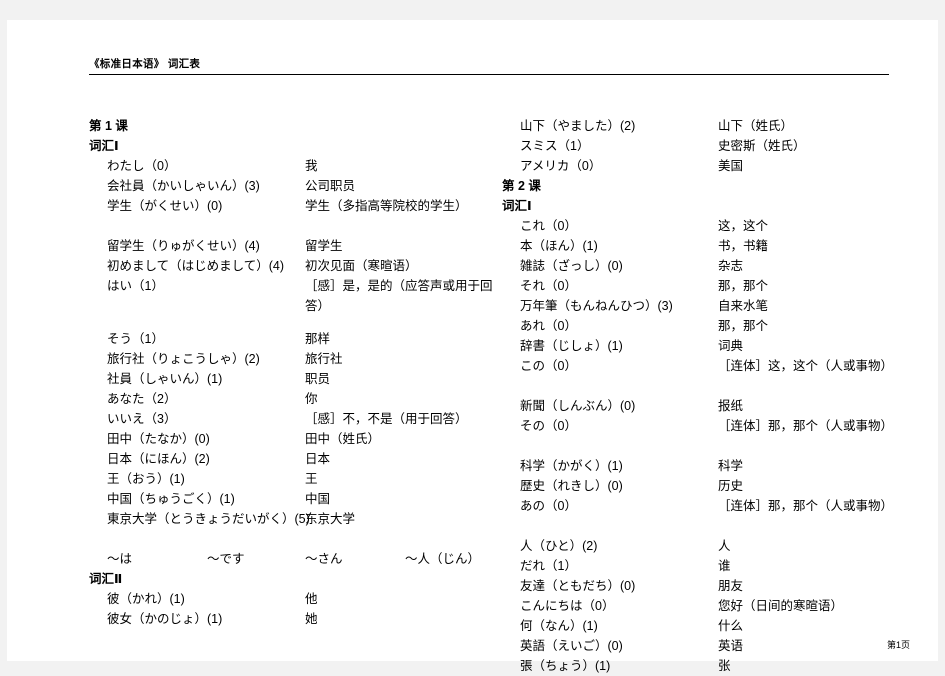 This screenshot has height=676, width=945. What do you see at coordinates (578, 126) in the screenshot?
I see `vocab-term: 山下（やました）(2)` at bounding box center [578, 126].